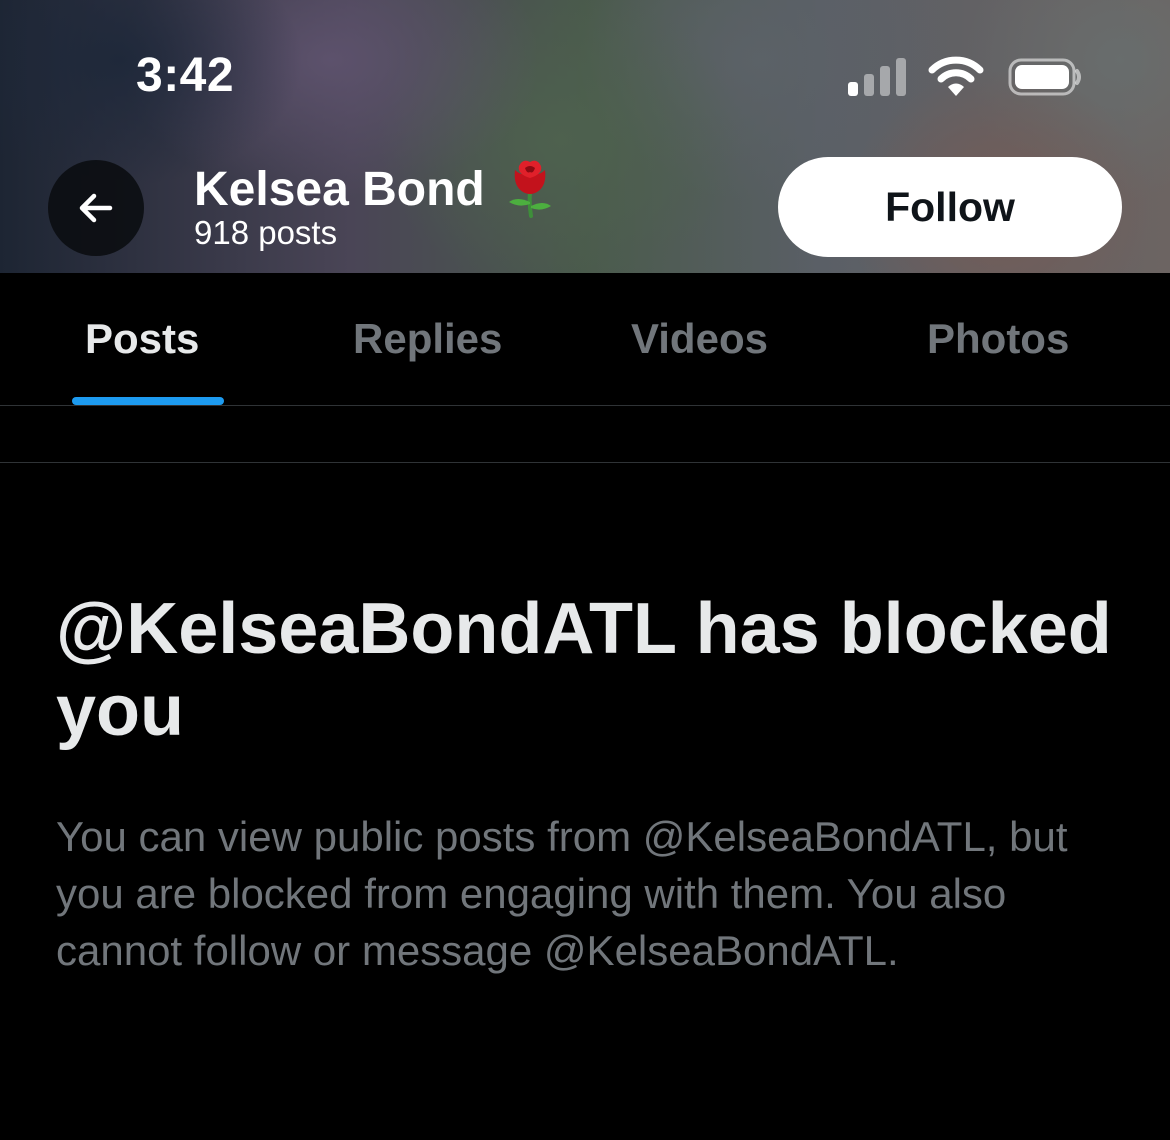  Describe the element at coordinates (427, 339) in the screenshot. I see `tab-replies: Replies` at that location.